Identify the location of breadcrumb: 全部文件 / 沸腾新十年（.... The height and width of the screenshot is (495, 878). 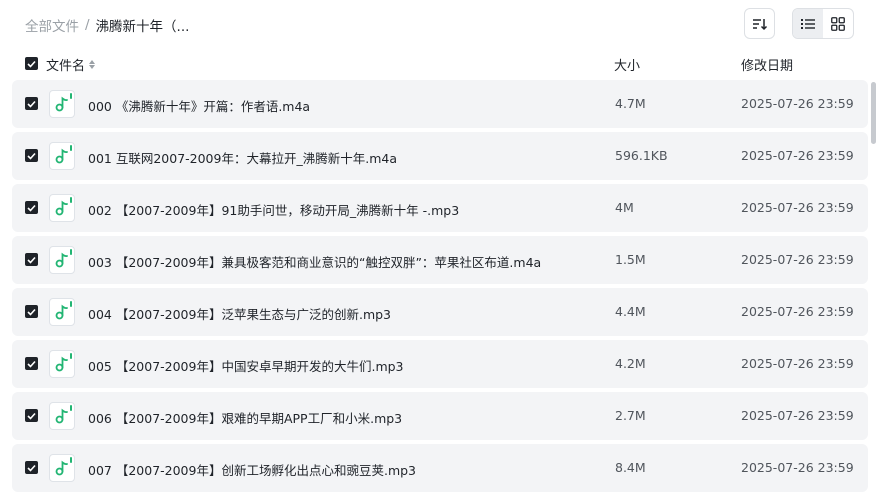
(107, 25).